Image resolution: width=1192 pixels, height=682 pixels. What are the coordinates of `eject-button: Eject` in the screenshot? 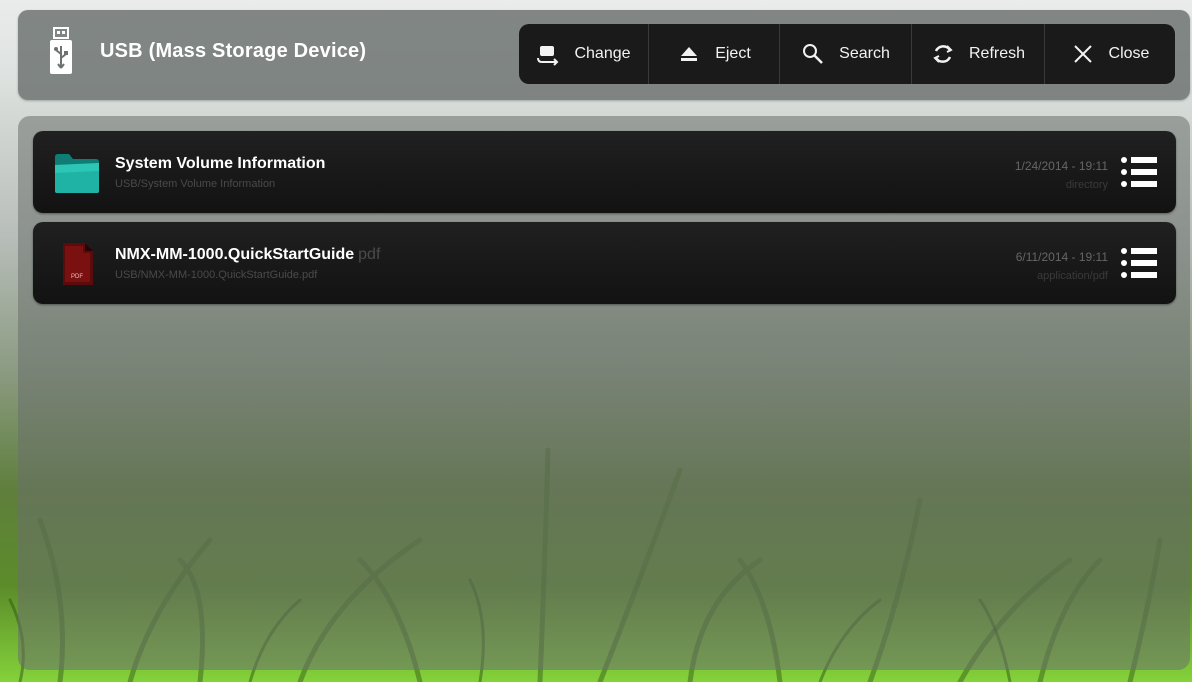 It's located at (714, 54).